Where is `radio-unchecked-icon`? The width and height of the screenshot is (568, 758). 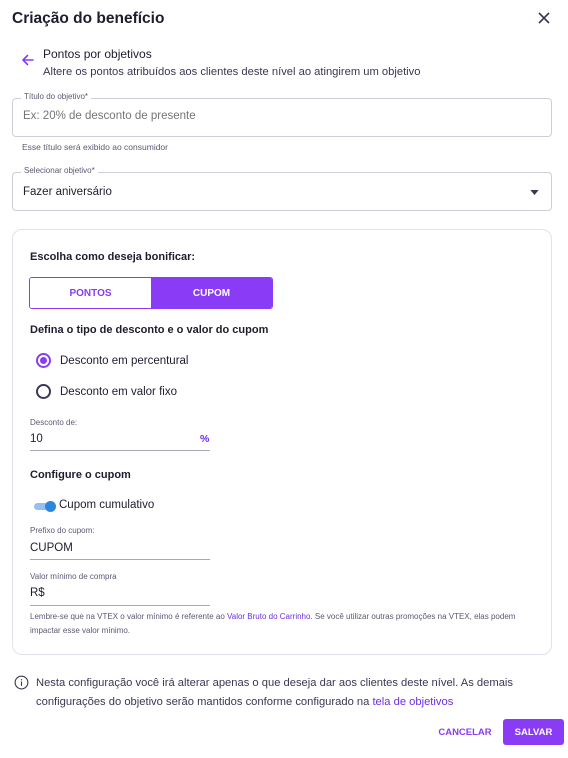
radio-unchecked-icon is located at coordinates (43, 391).